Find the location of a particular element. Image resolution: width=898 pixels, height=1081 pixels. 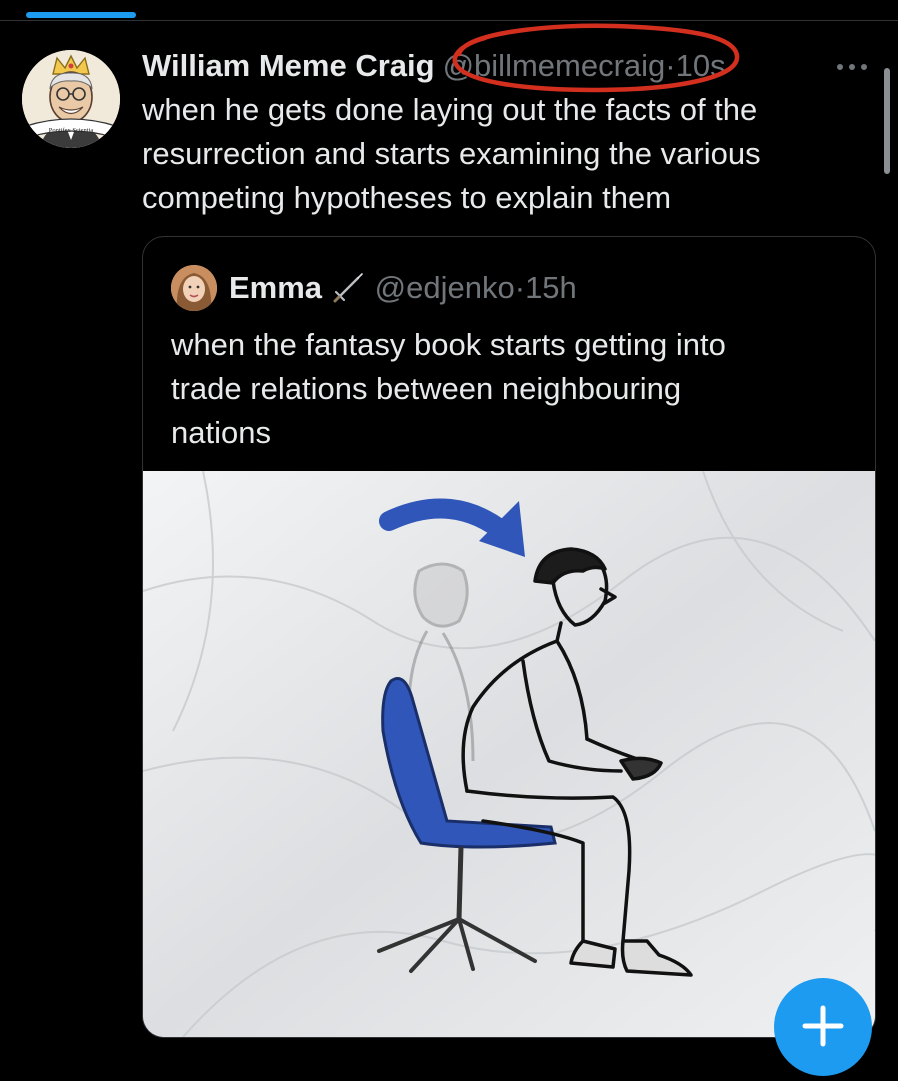

author-avatar-illustration: Pontifex Scientia is located at coordinates (71, 99).